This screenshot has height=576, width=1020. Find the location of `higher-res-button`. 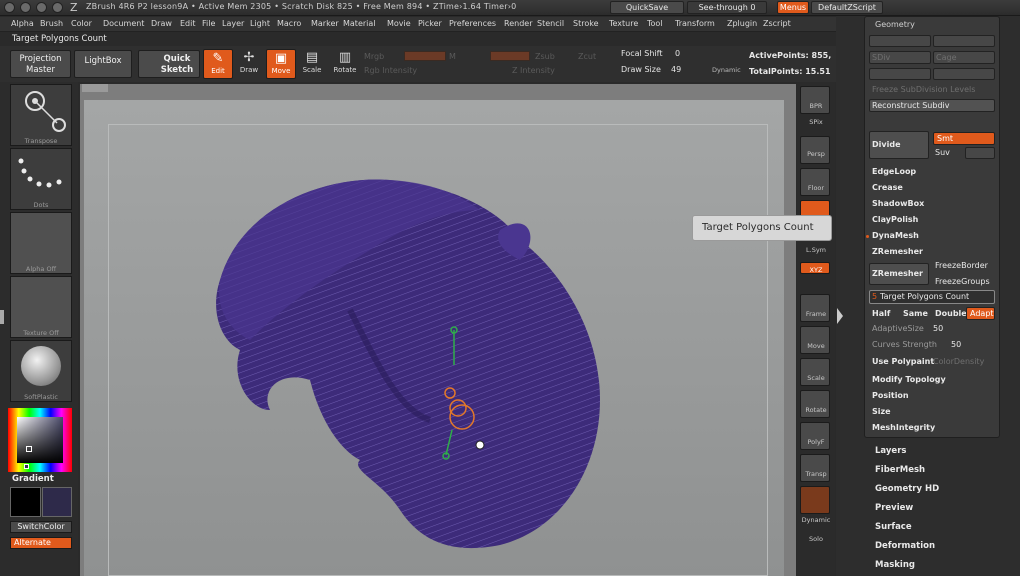

higher-res-button is located at coordinates (964, 41).